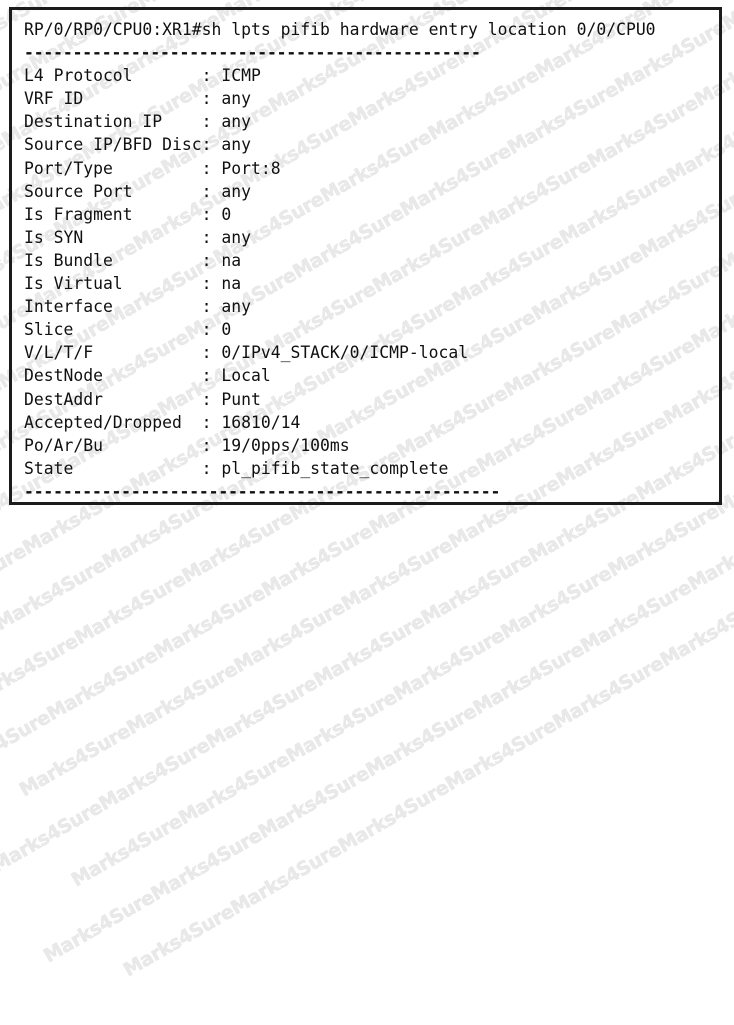  What do you see at coordinates (371, 214) in the screenshot?
I see `field-row: Is Fragment : 0` at bounding box center [371, 214].